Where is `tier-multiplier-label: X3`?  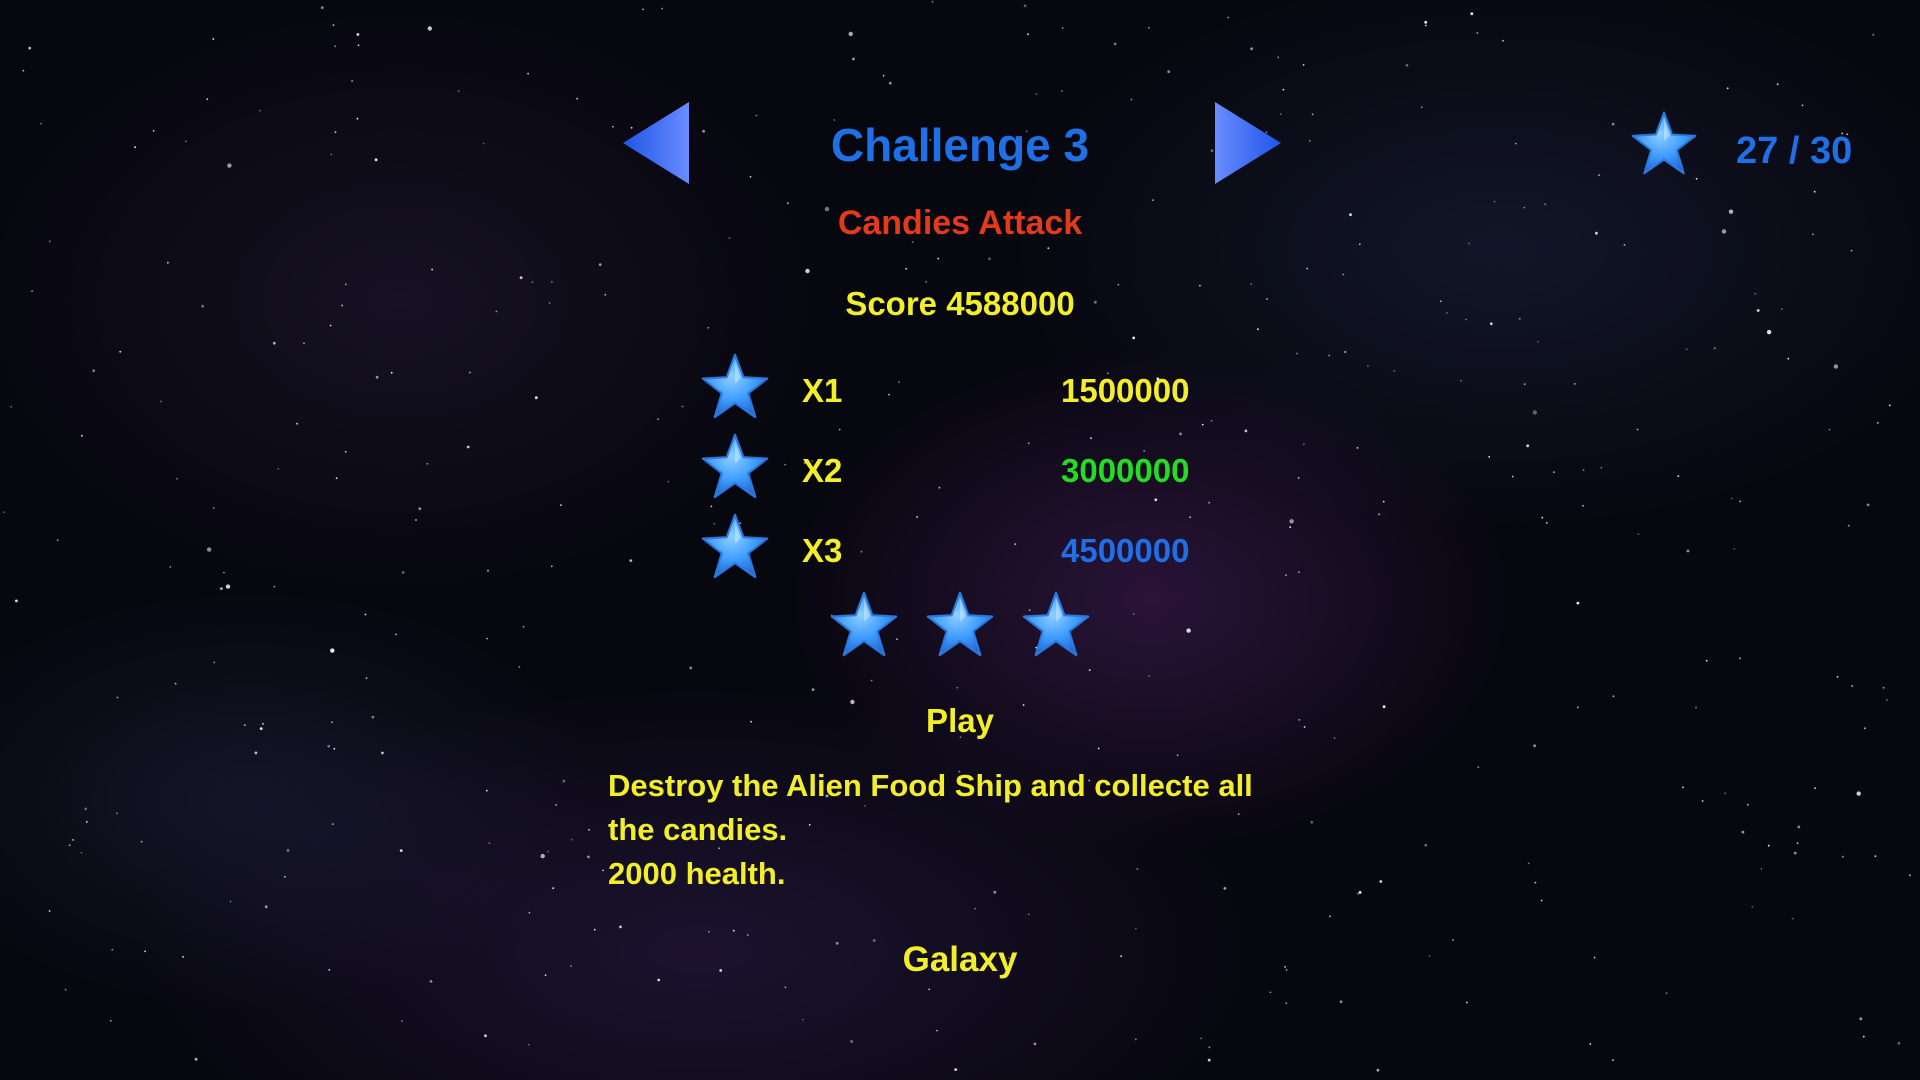
tier-multiplier-label: X3 is located at coordinates (822, 550).